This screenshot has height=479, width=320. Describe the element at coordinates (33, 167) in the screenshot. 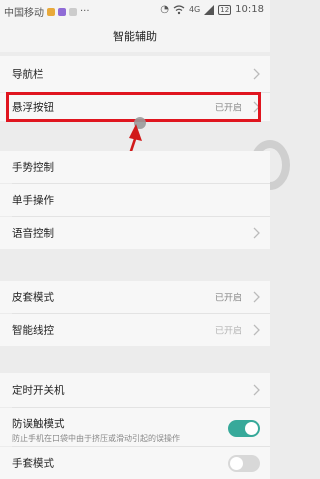

I see `setting-label: 手势控制` at that location.